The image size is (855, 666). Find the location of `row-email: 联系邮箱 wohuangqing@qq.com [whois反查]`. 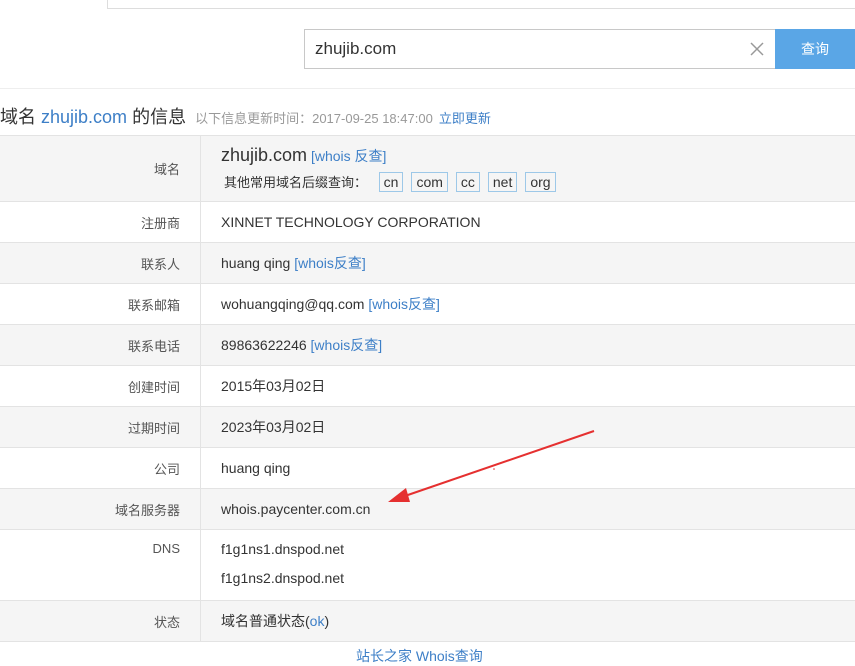

row-email: 联系邮箱 wohuangqing@qq.com [whois反查] is located at coordinates (427, 304).